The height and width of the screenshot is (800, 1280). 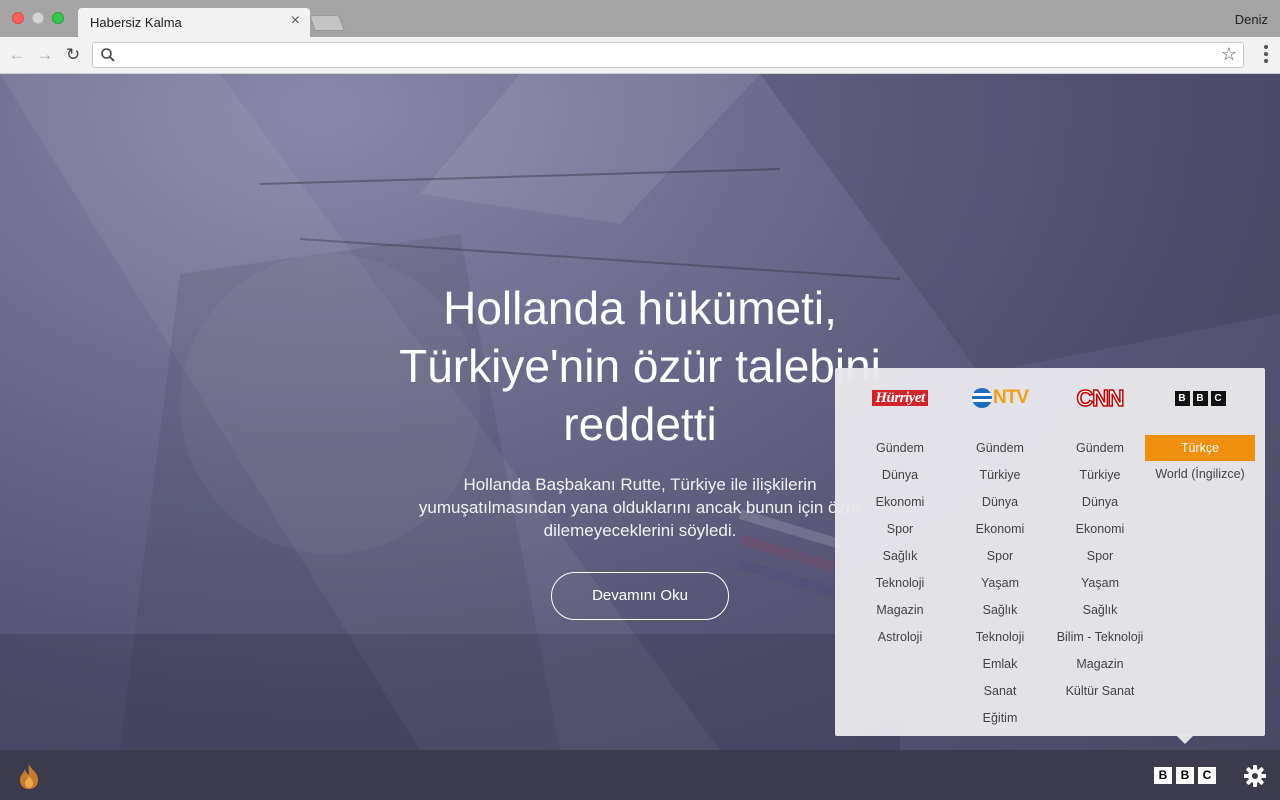 What do you see at coordinates (295, 21) in the screenshot?
I see `tab-close-icon: ×` at bounding box center [295, 21].